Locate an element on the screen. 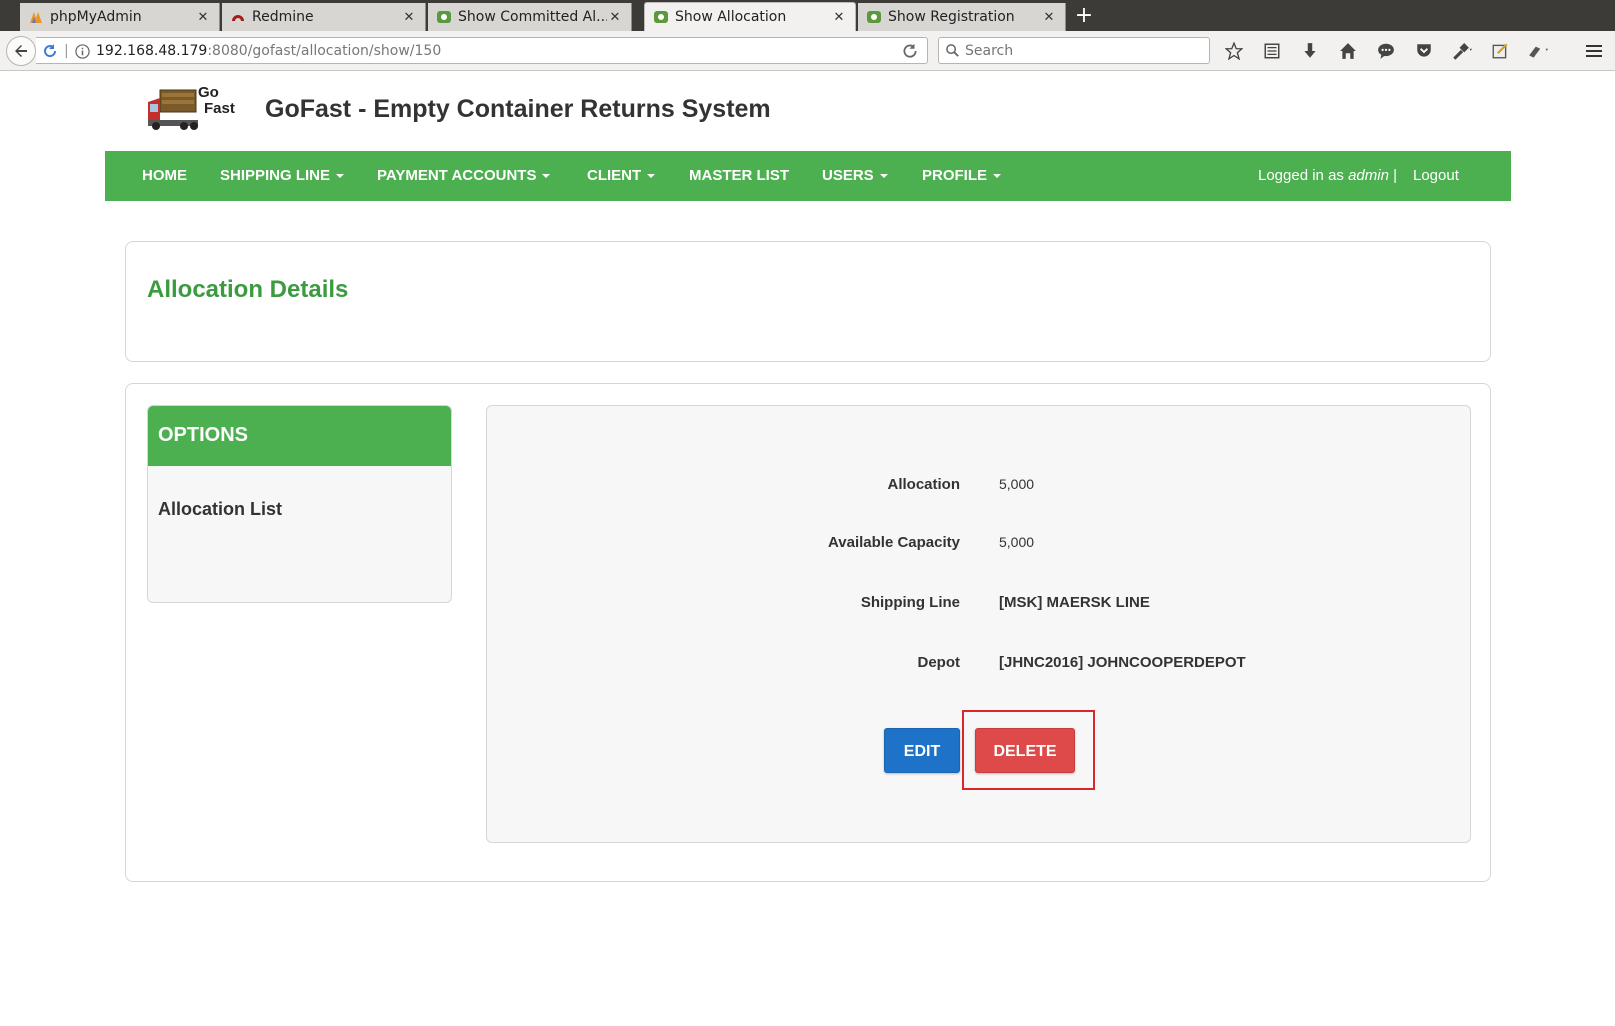 Image resolution: width=1615 pixels, height=1026 pixels. home-icon is located at coordinates (1348, 51).